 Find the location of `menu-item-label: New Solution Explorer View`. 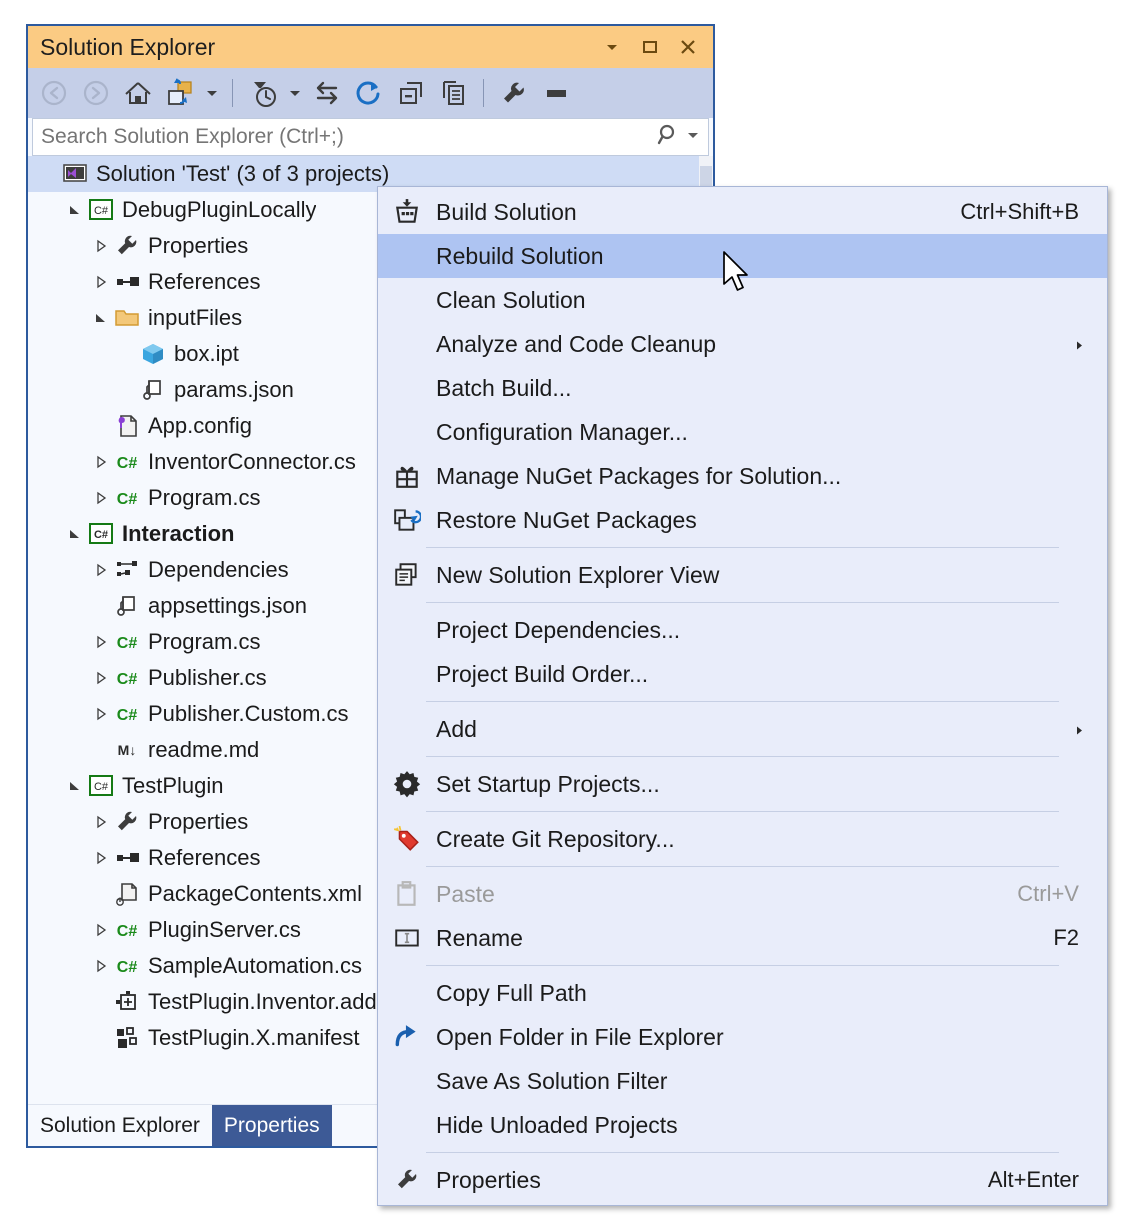

menu-item-label: New Solution Explorer View is located at coordinates (578, 574).